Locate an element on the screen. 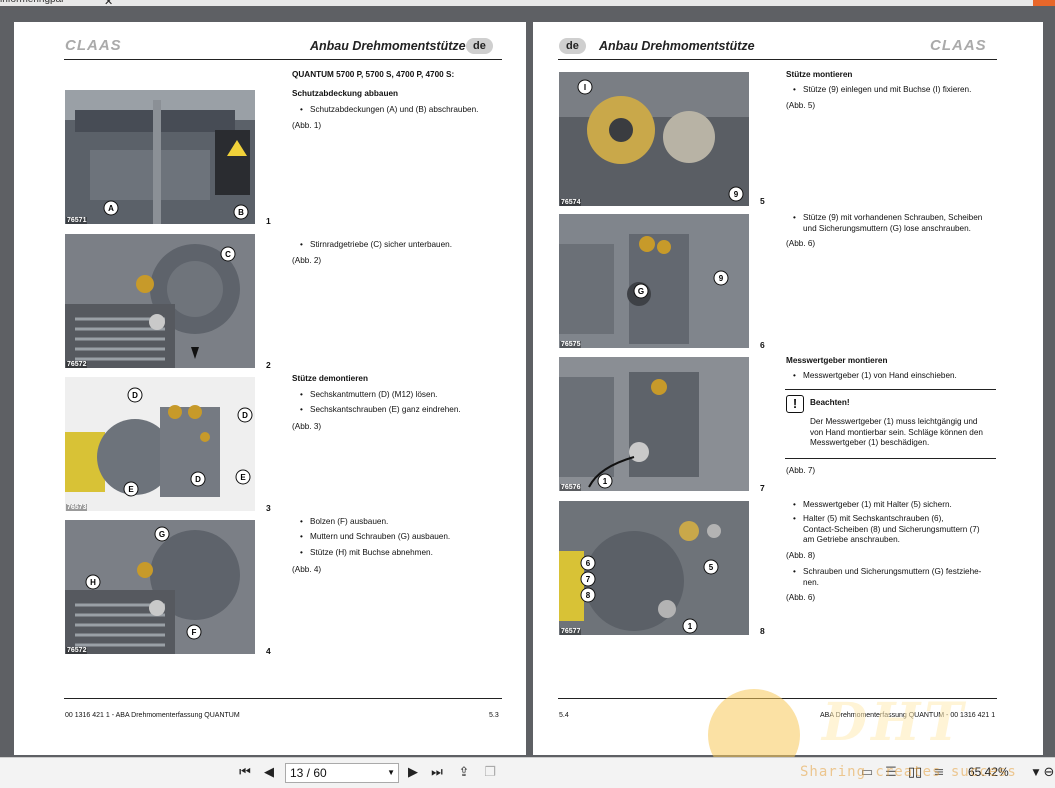 The width and height of the screenshot is (1055, 788). figure-ref: (Abb. 2) is located at coordinates (307, 260).